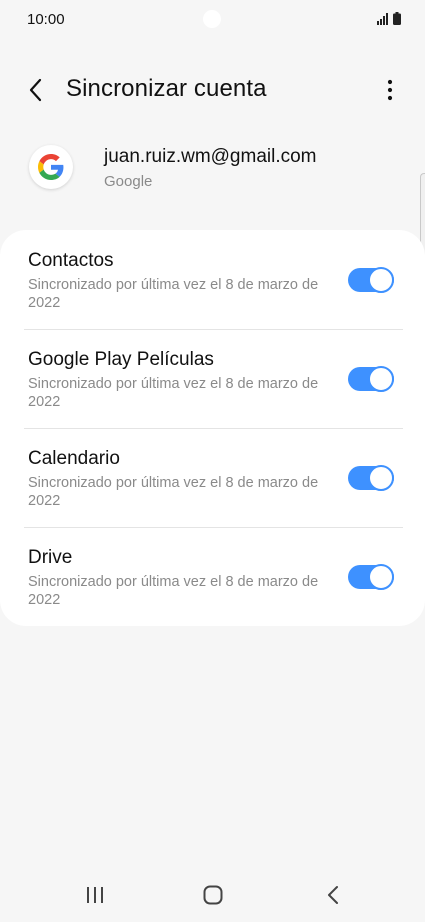  I want to click on navigation-bar, so click(212, 894).